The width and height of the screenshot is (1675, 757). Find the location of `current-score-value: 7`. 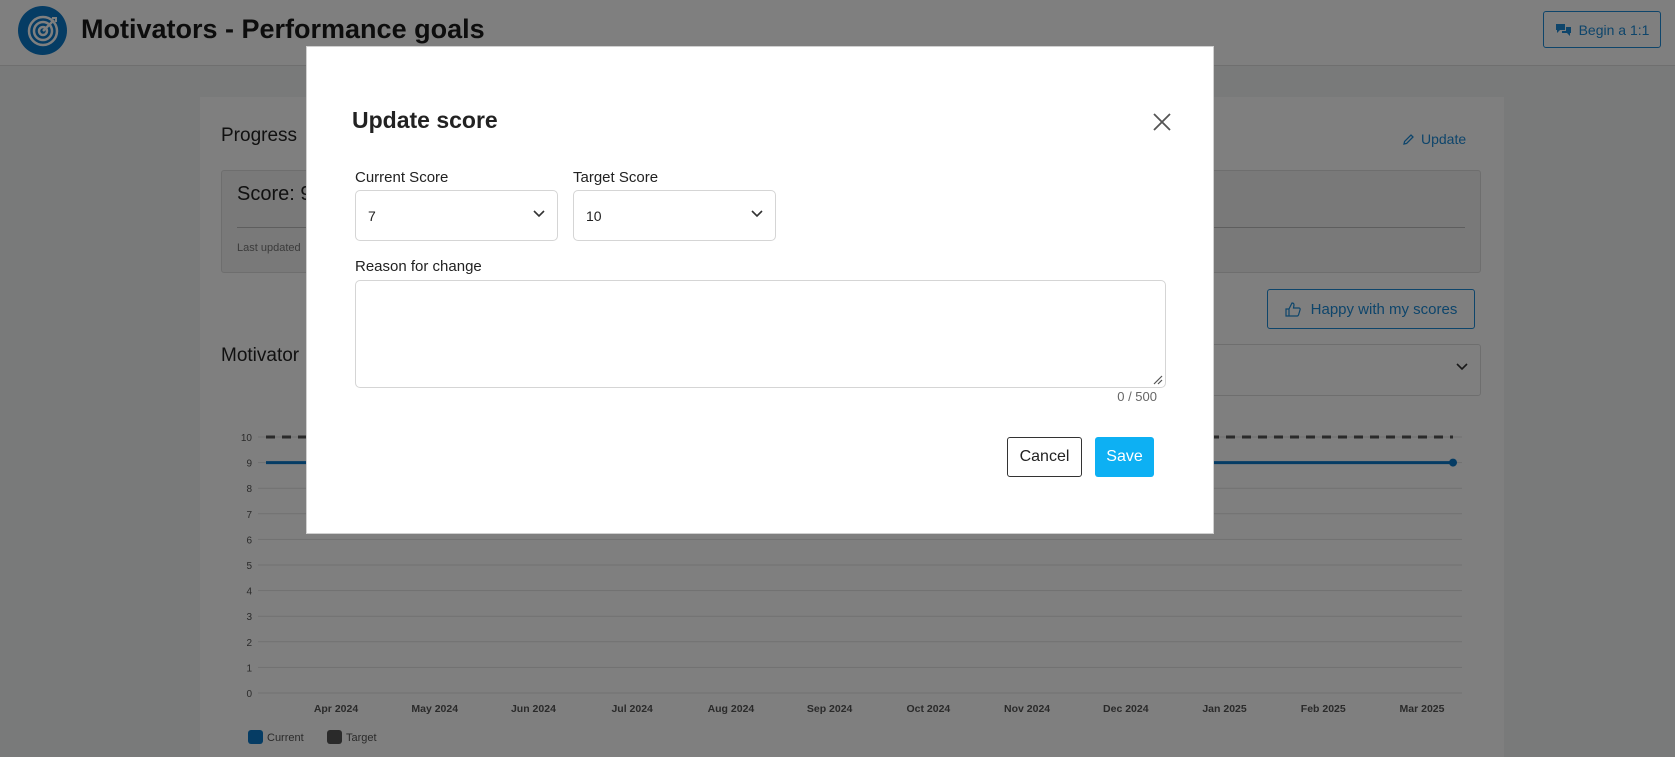

current-score-value: 7 is located at coordinates (372, 216).